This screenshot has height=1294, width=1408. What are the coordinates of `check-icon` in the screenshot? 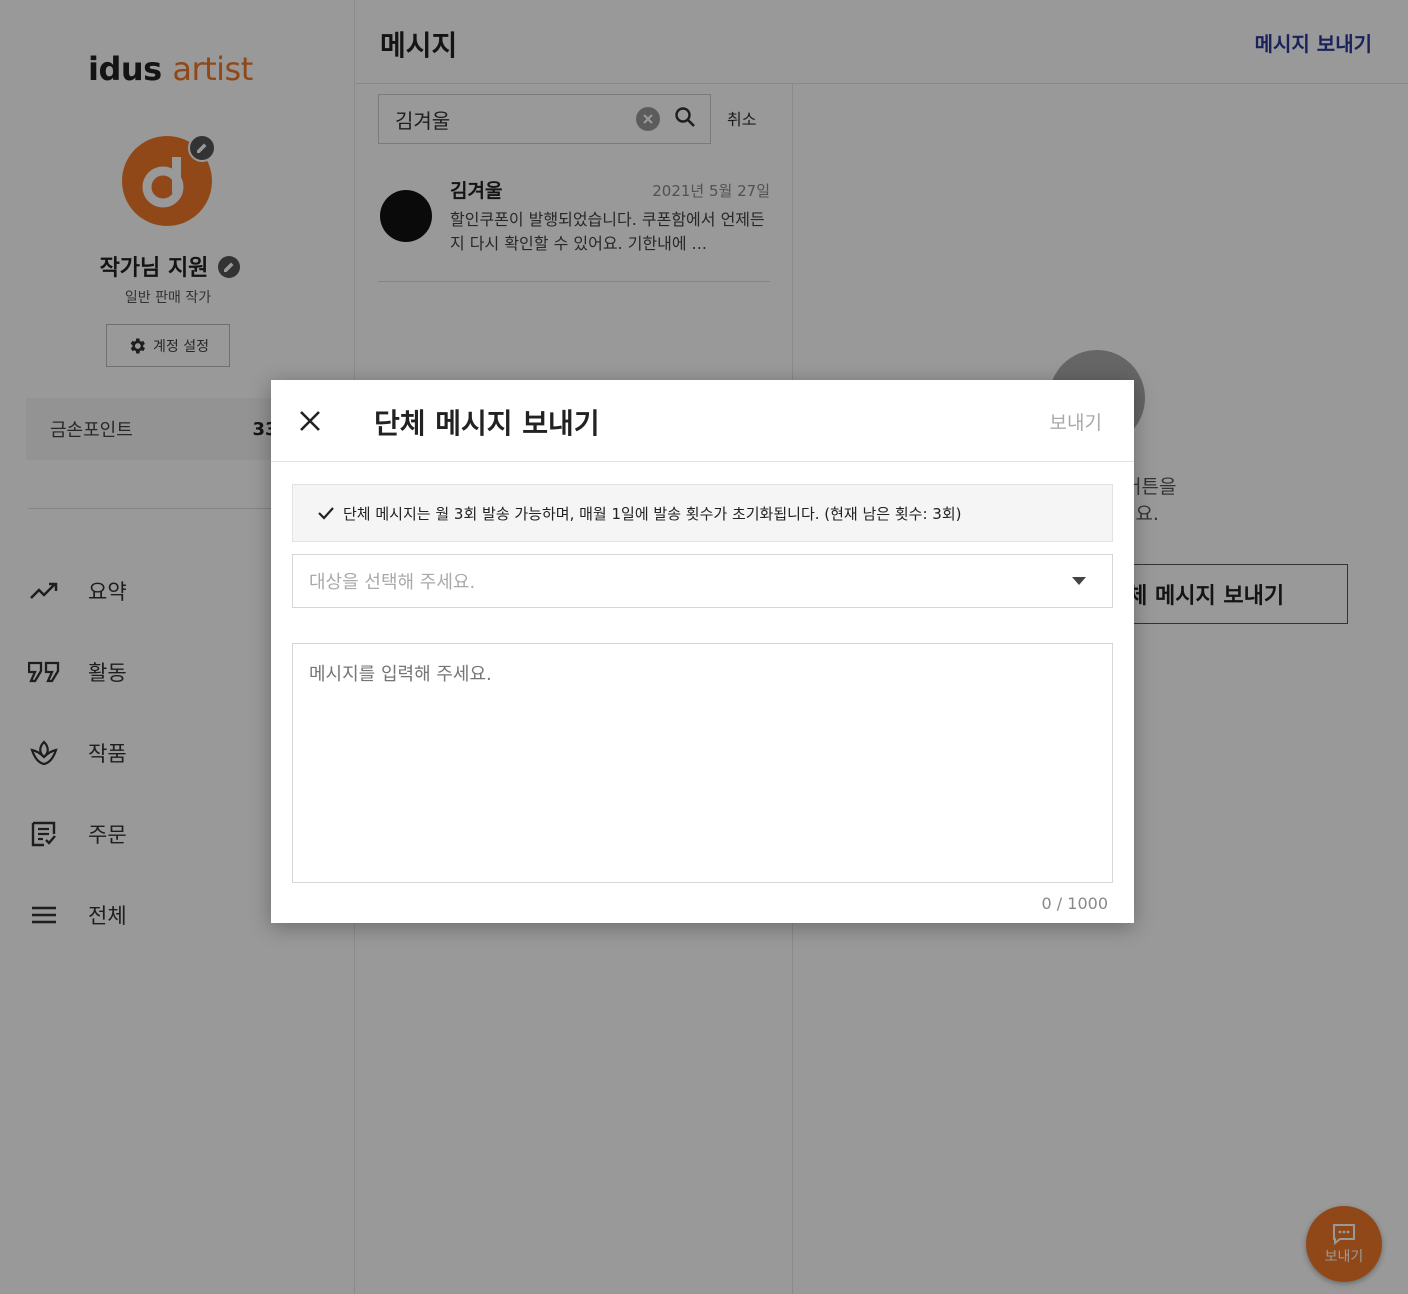 It's located at (326, 513).